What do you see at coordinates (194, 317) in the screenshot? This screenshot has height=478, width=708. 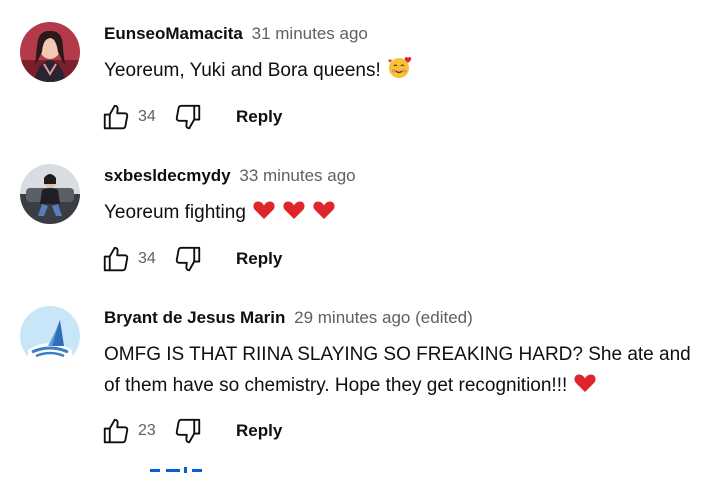 I see `author-name: Bryant de Jesus Marin` at bounding box center [194, 317].